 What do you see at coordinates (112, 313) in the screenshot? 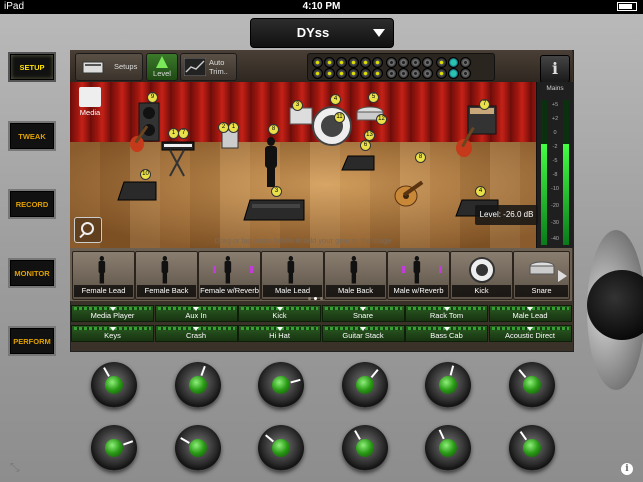
I see `channel-strip: Media Player` at bounding box center [112, 313].